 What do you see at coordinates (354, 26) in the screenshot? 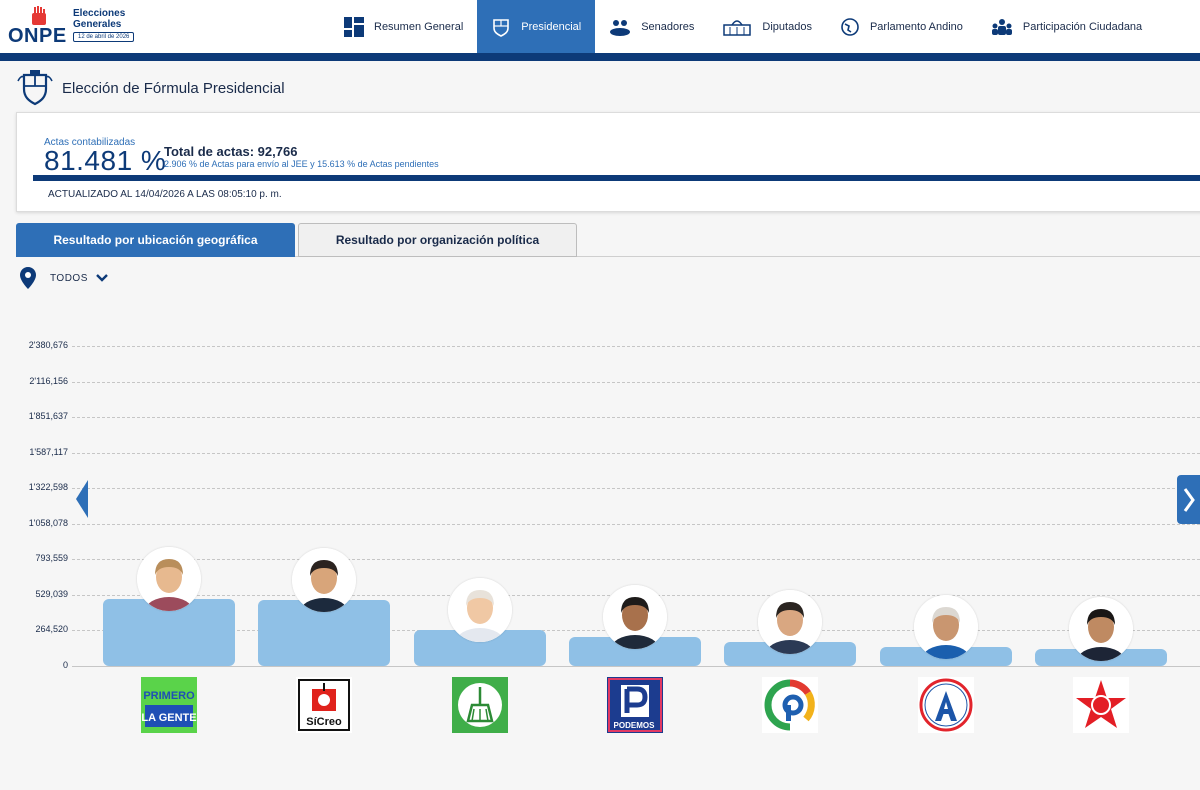
I see `dashboard-grid-icon` at bounding box center [354, 26].